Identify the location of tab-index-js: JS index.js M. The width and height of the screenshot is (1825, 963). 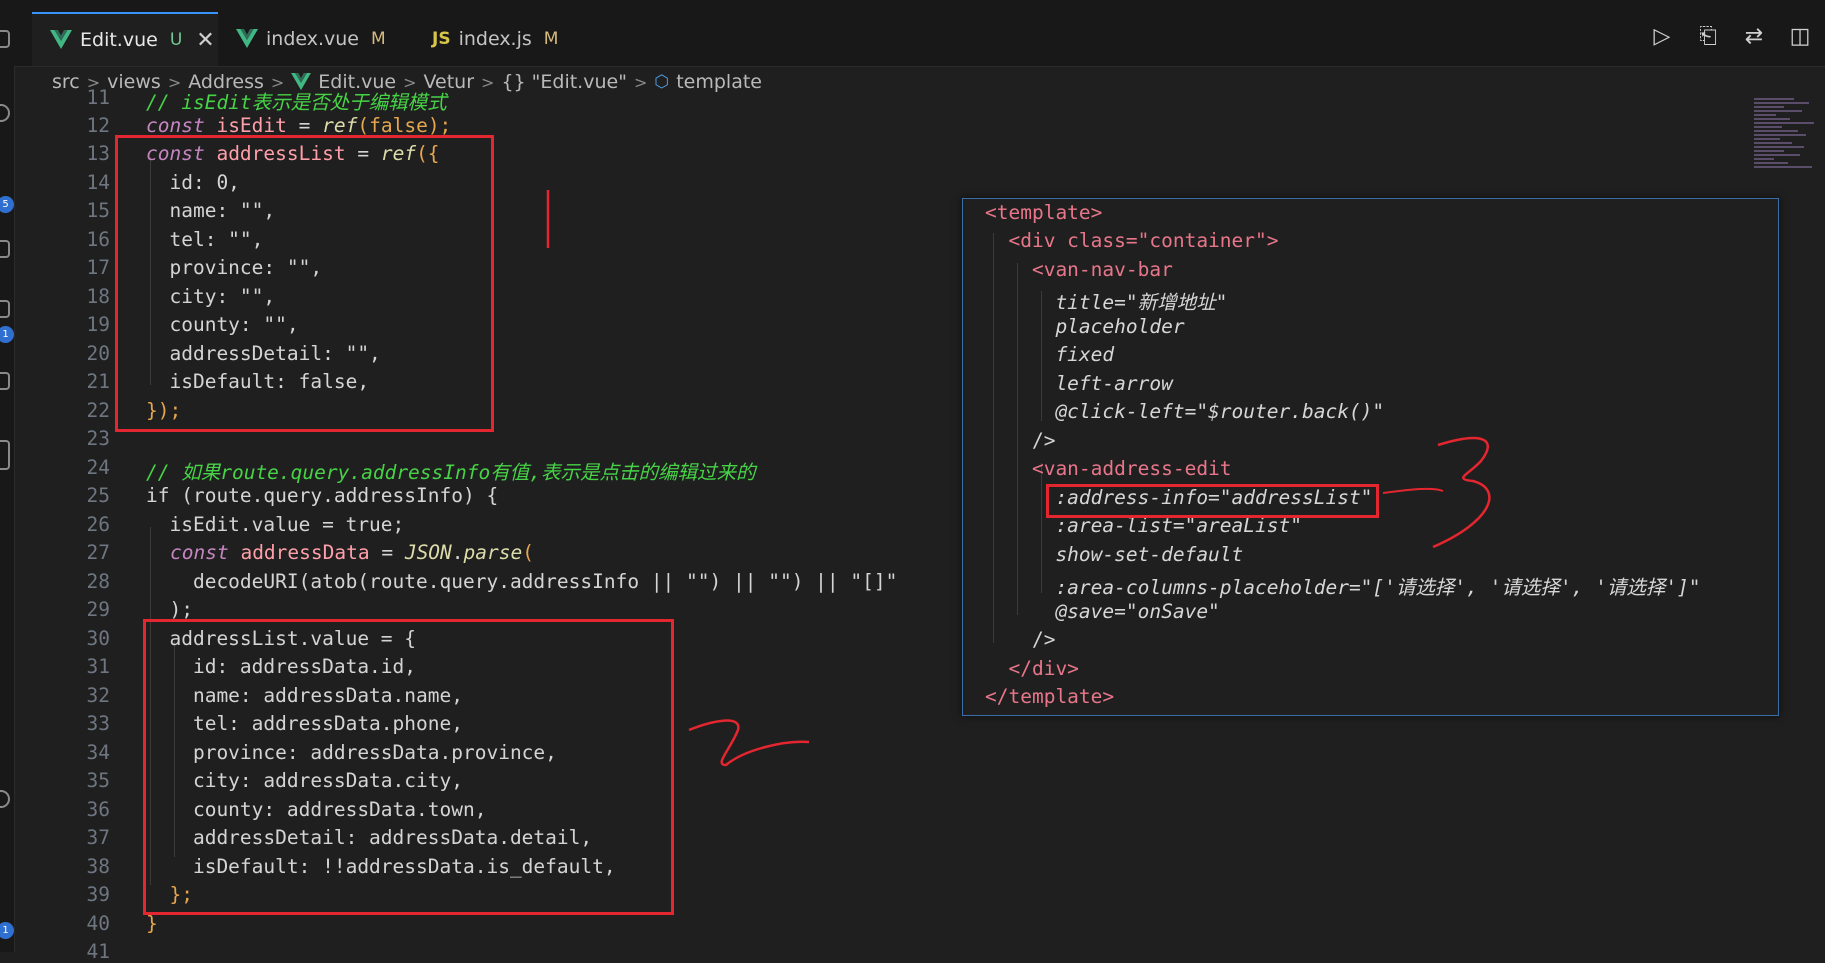
(504, 39).